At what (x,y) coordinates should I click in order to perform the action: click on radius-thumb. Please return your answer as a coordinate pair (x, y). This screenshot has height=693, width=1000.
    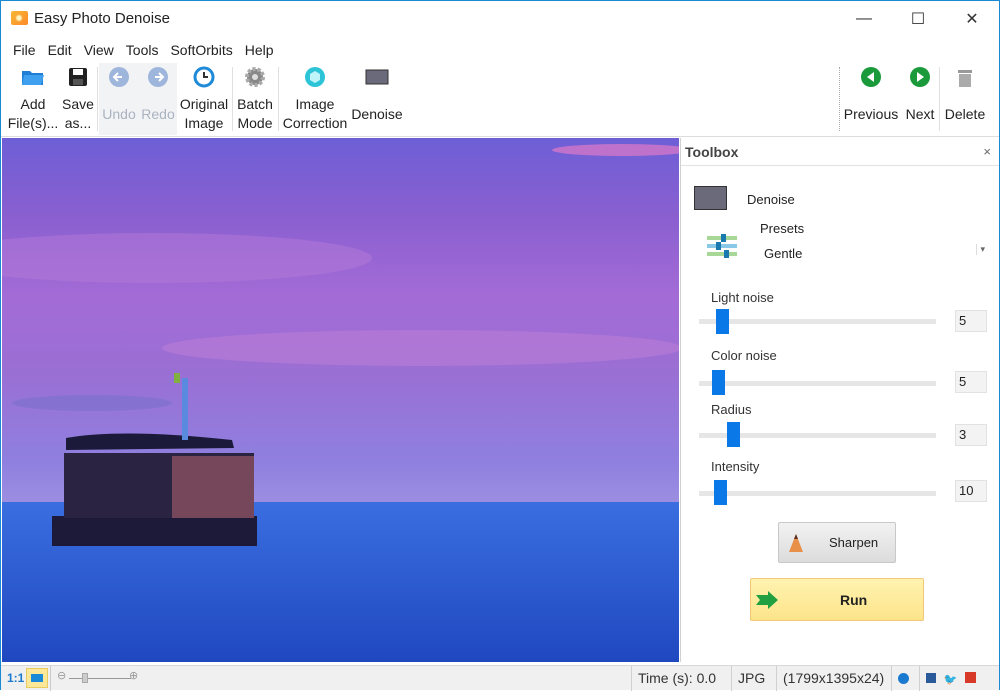
    Looking at the image, I should click on (733, 434).